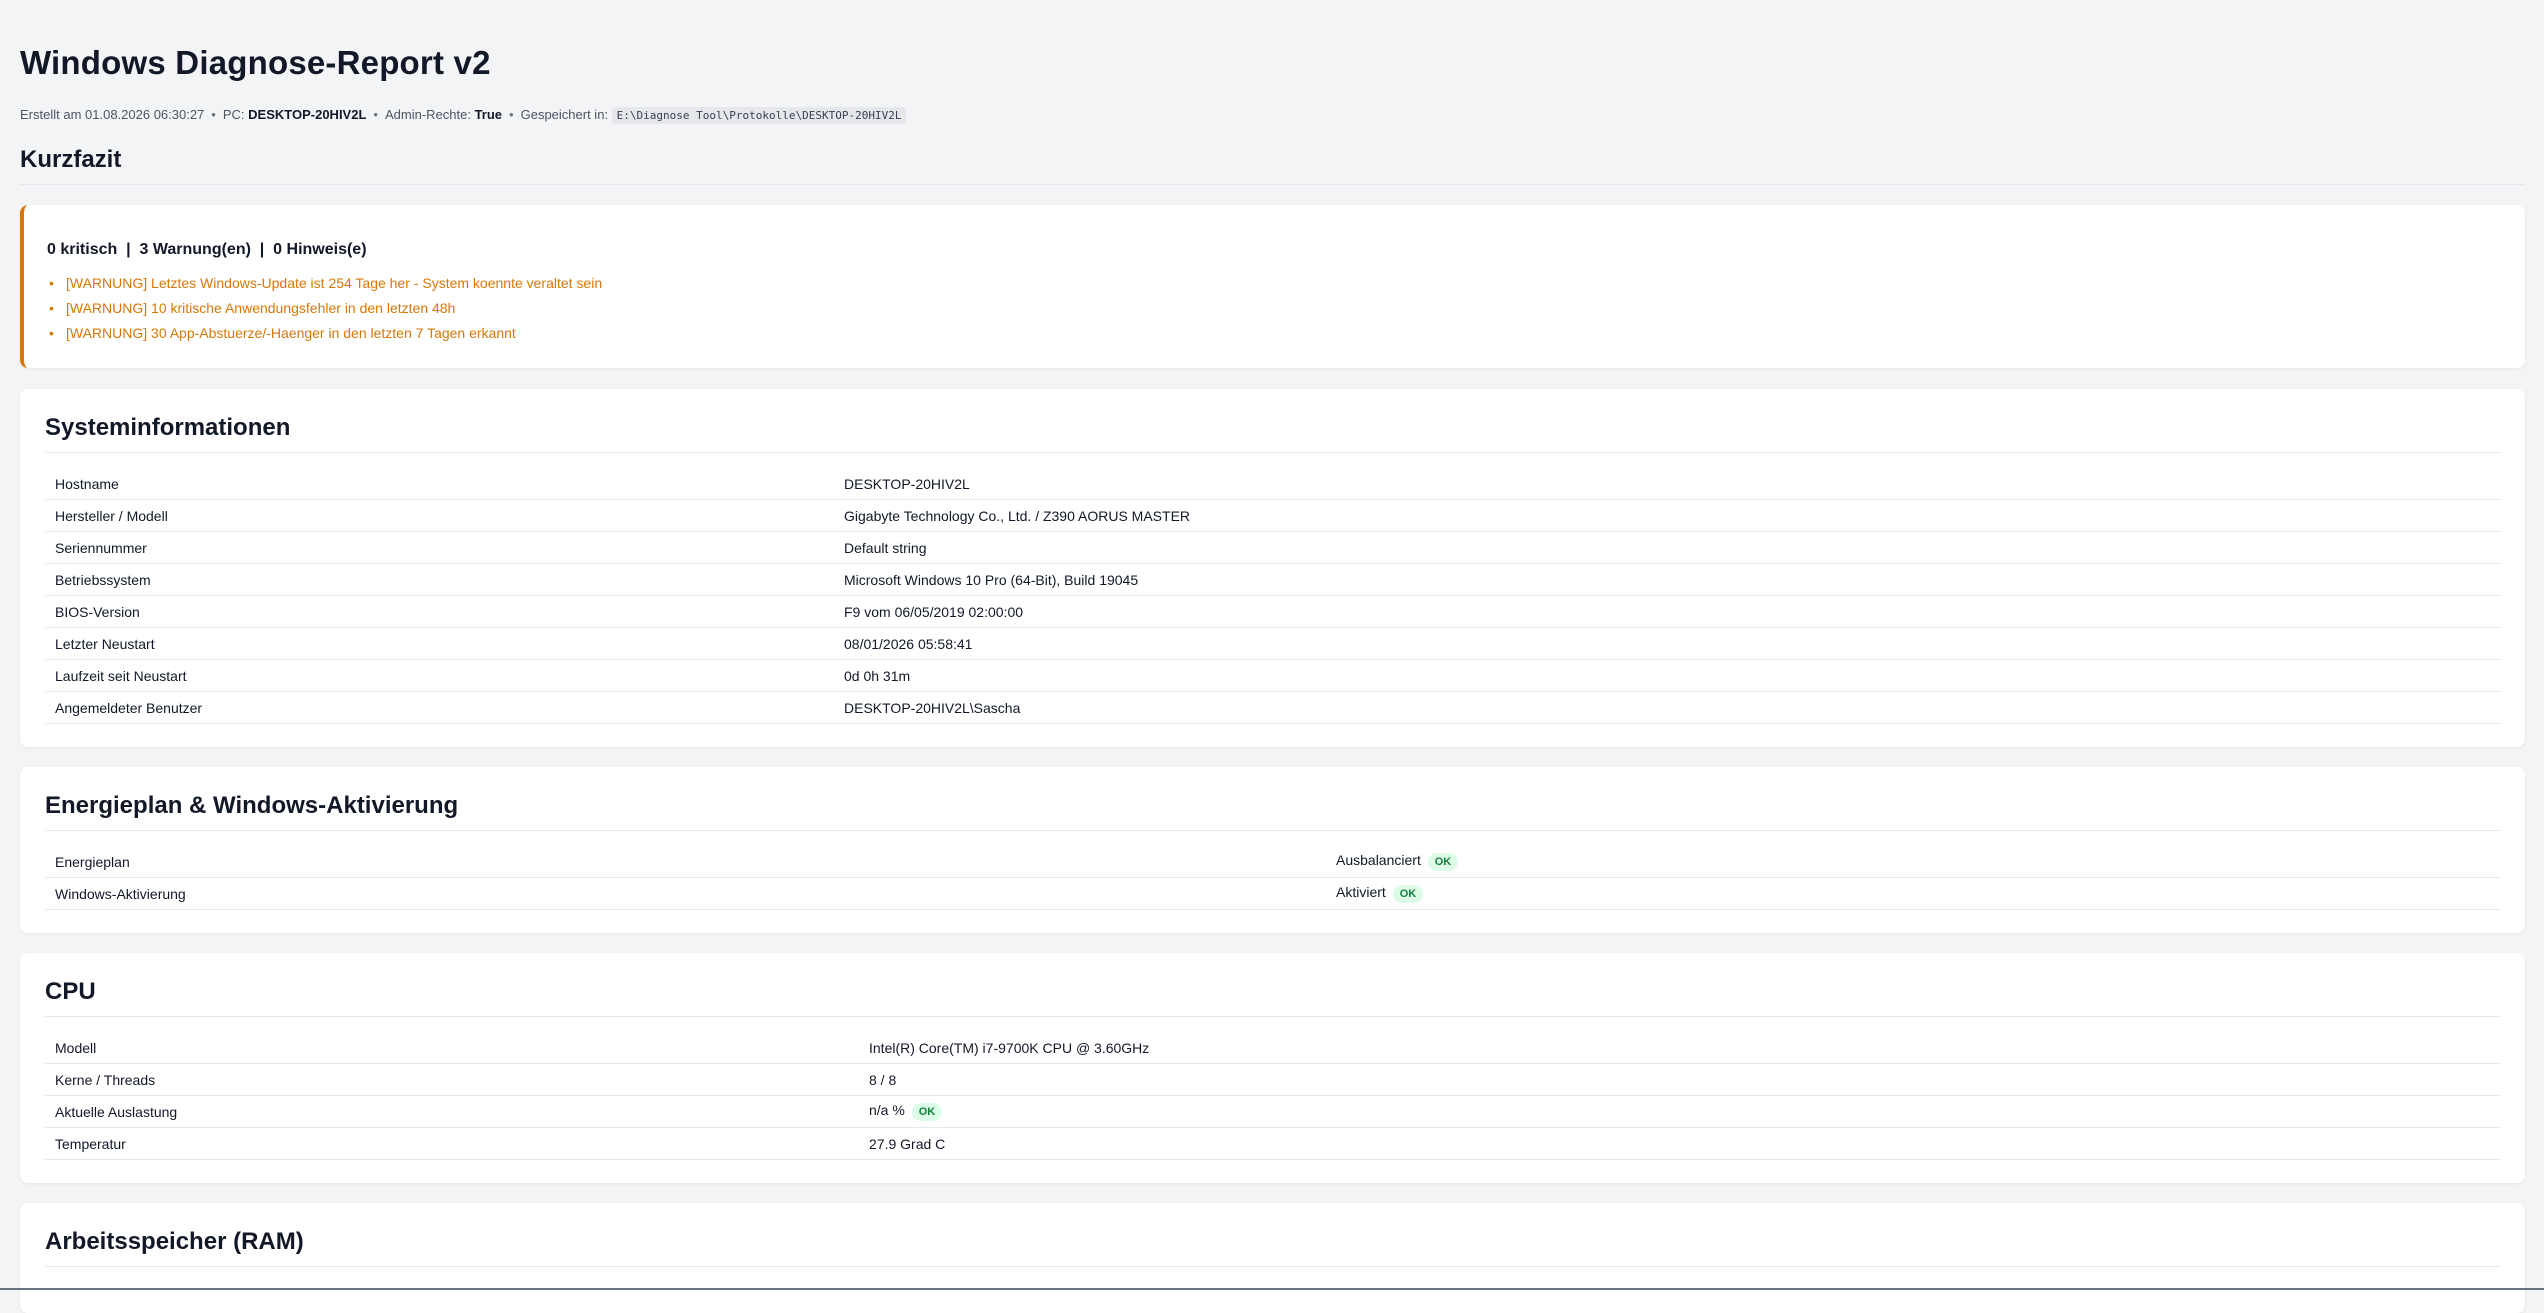 This screenshot has height=1313, width=2544. What do you see at coordinates (439, 643) in the screenshot?
I see `row-label: Letzter Neustart` at bounding box center [439, 643].